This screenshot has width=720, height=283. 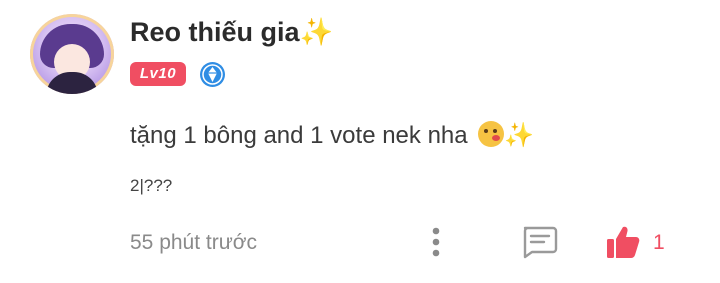 What do you see at coordinates (299, 135) in the screenshot?
I see `comment-text: tặng 1 bông and 1 vote nek nha` at bounding box center [299, 135].